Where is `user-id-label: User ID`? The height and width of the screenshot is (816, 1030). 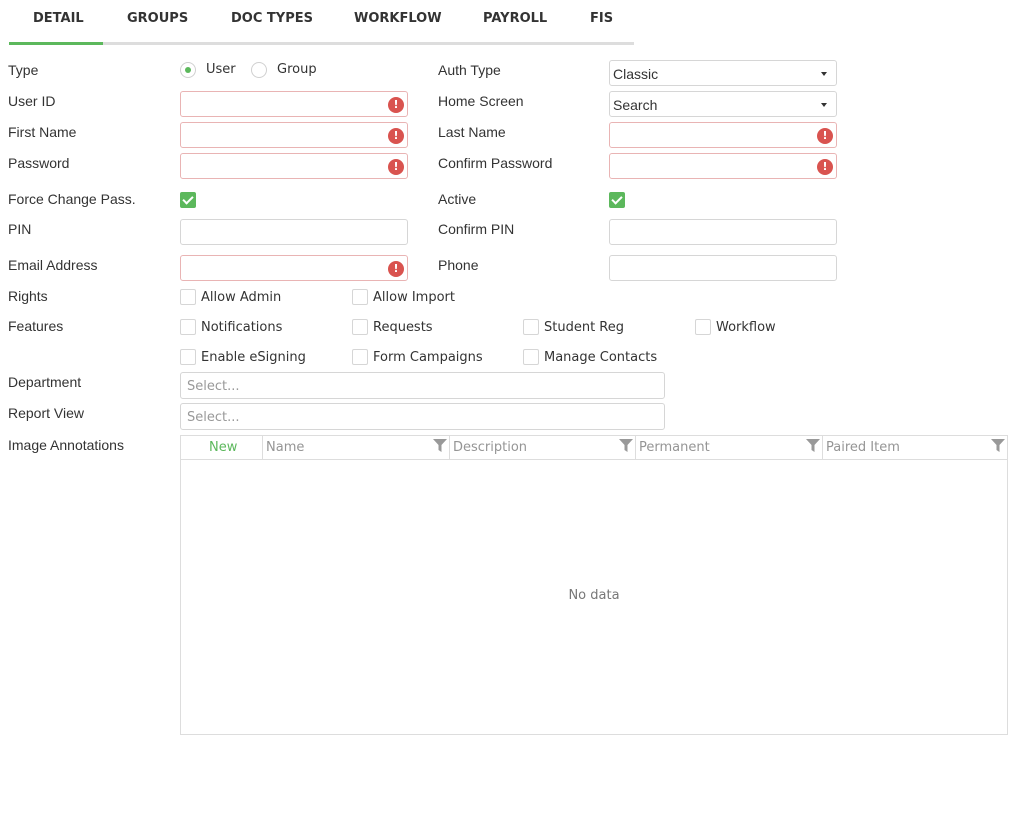 user-id-label: User ID is located at coordinates (32, 101).